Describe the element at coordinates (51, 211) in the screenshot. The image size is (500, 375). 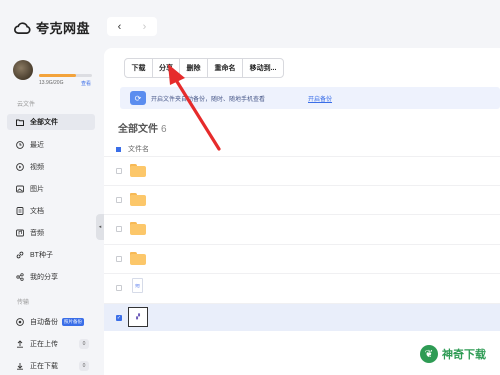
I see `sidebar-item-documents: 文档` at that location.